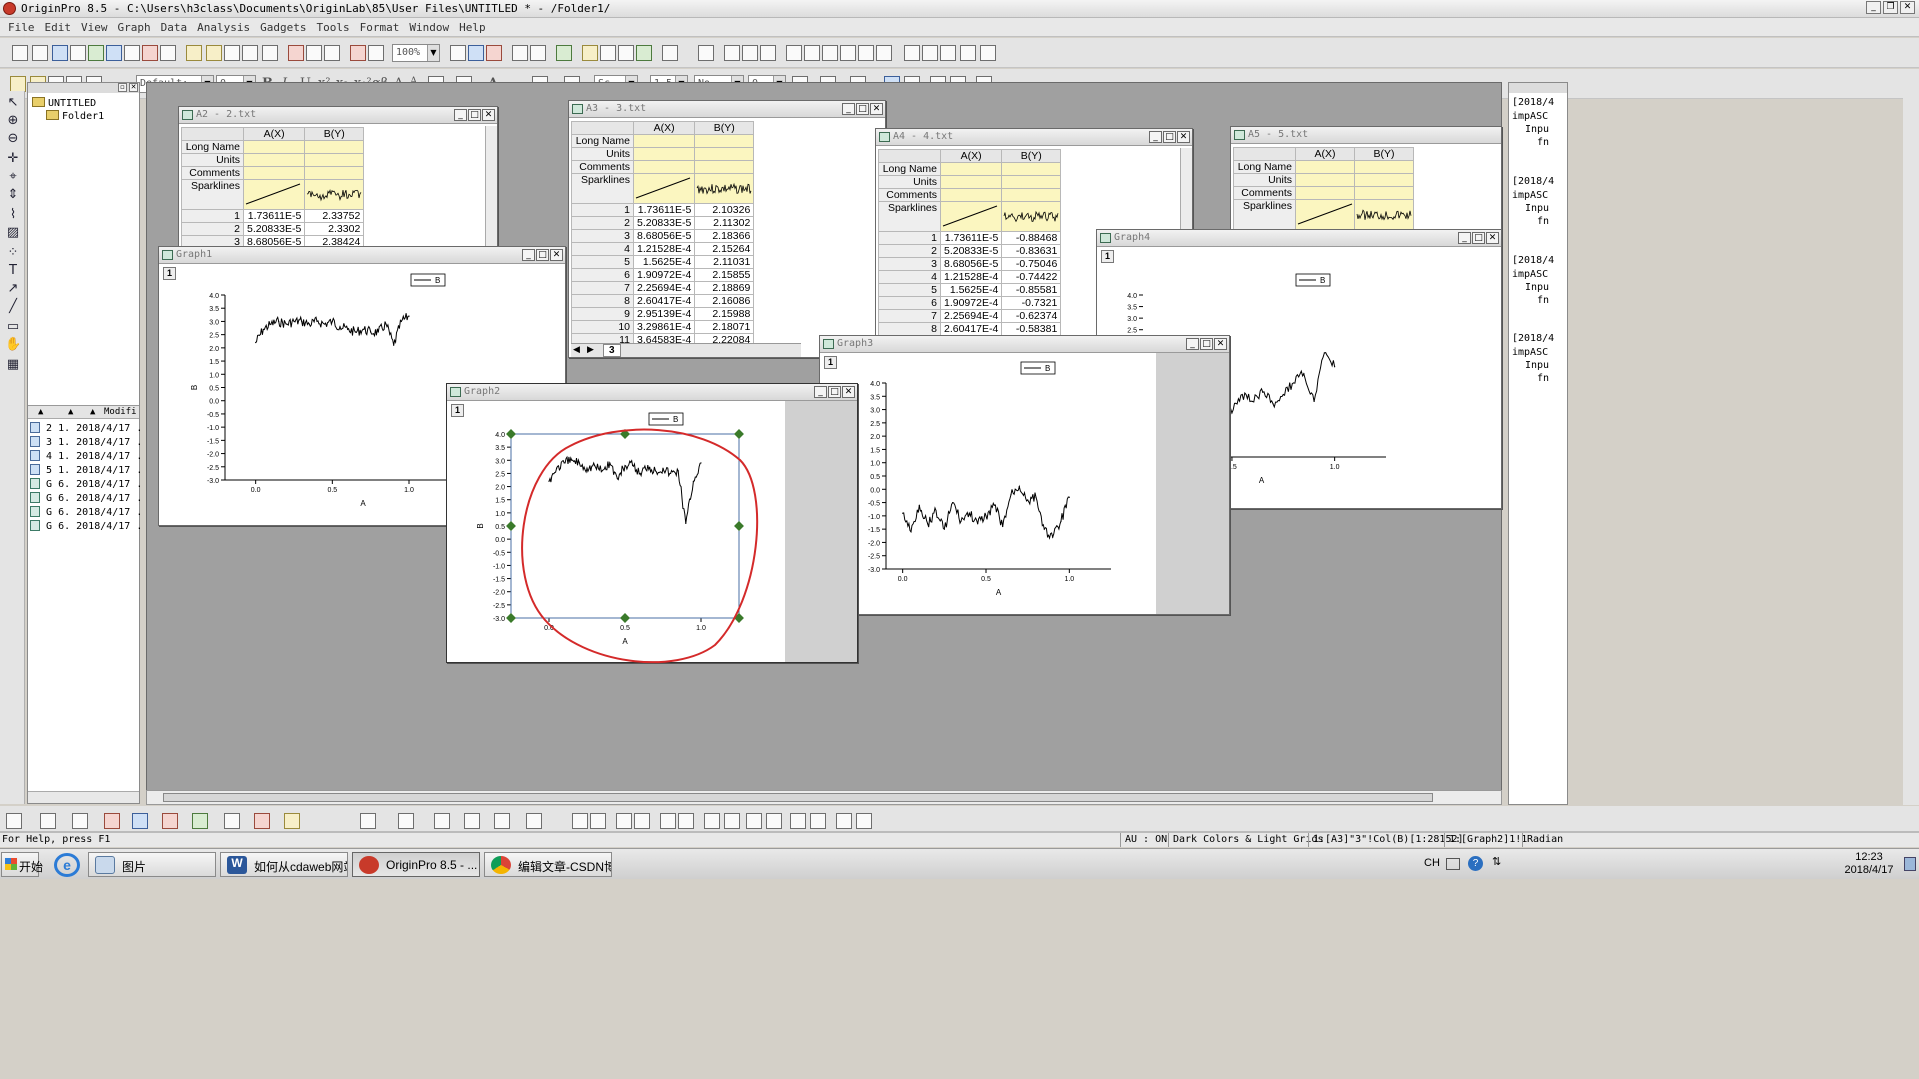 This screenshot has width=1919, height=1079. What do you see at coordinates (866, 53) in the screenshot?
I see `axis-xy-icon` at bounding box center [866, 53].